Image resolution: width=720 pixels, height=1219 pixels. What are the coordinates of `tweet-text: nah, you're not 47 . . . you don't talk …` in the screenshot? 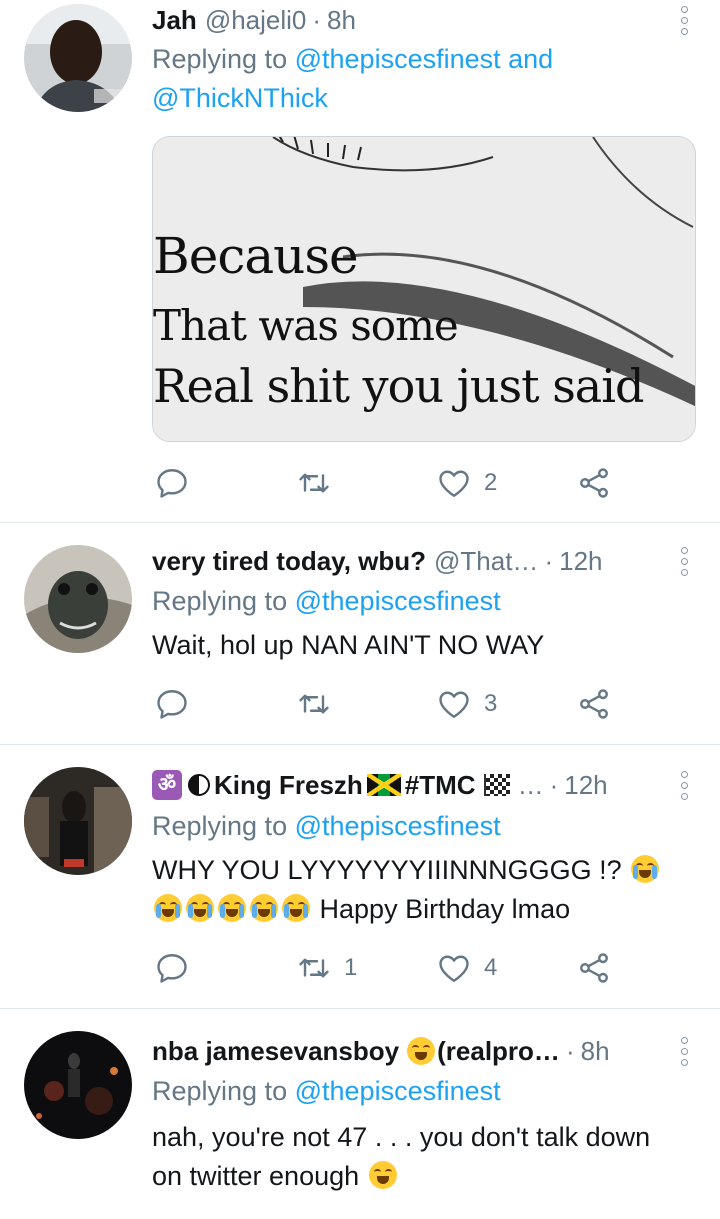 It's located at (424, 1157).